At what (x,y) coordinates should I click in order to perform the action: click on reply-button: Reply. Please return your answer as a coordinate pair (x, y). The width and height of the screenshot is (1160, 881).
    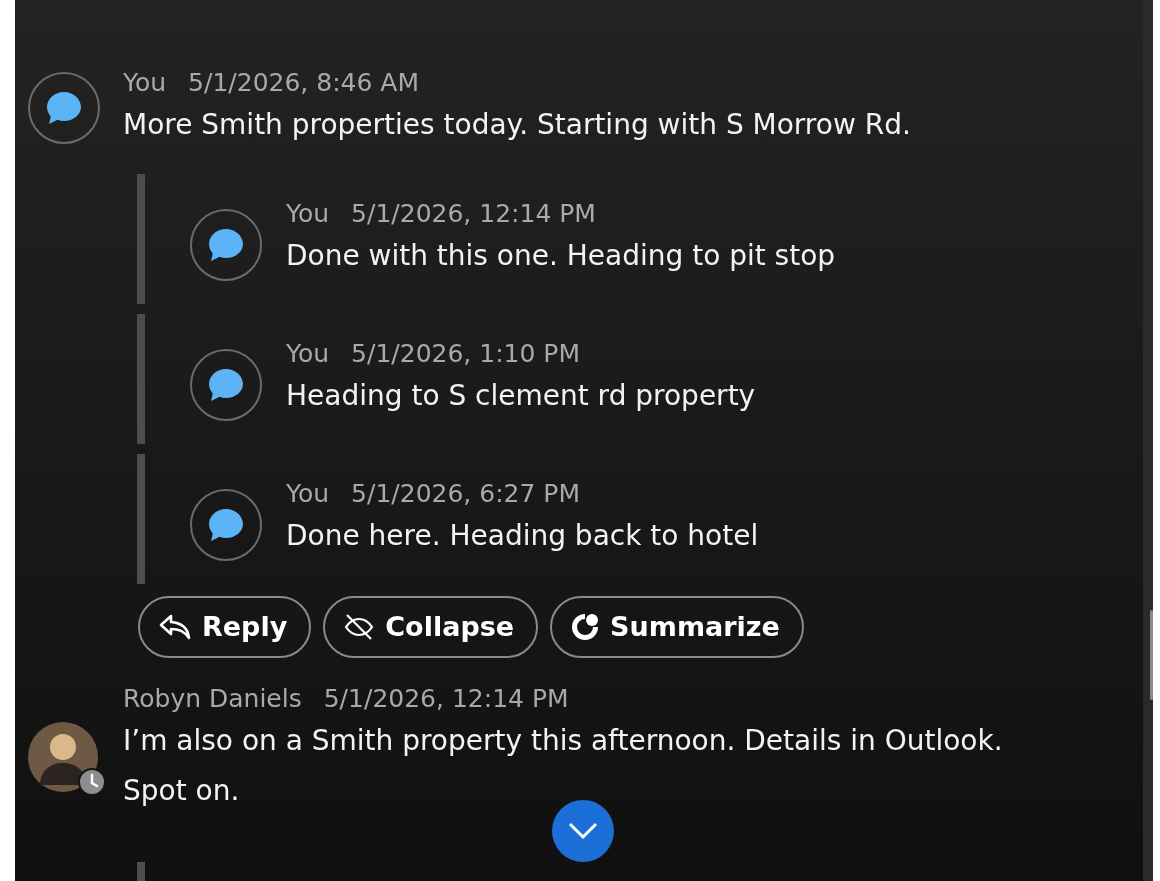
    Looking at the image, I should click on (225, 627).